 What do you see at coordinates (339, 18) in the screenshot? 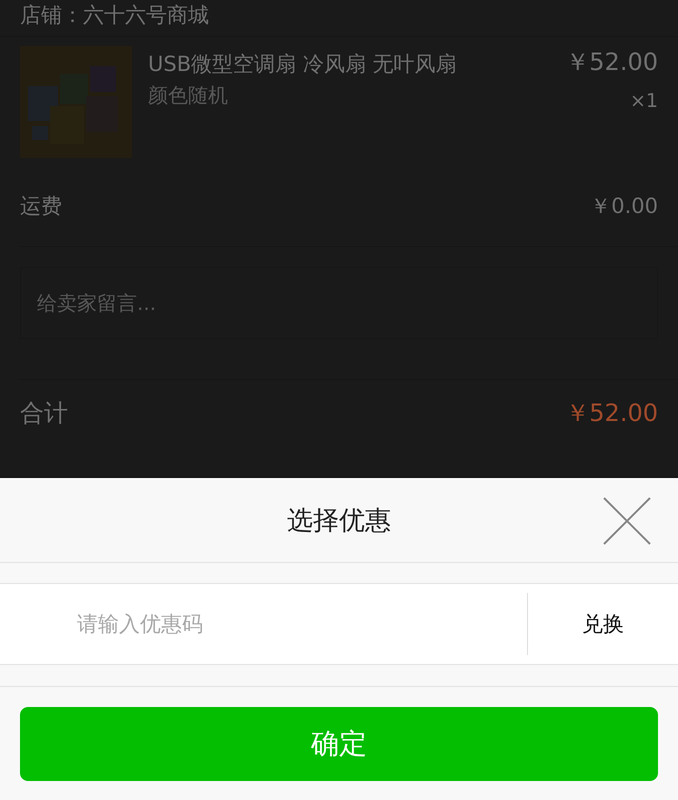
I see `store-name: 店铺：六十六号商城` at bounding box center [339, 18].